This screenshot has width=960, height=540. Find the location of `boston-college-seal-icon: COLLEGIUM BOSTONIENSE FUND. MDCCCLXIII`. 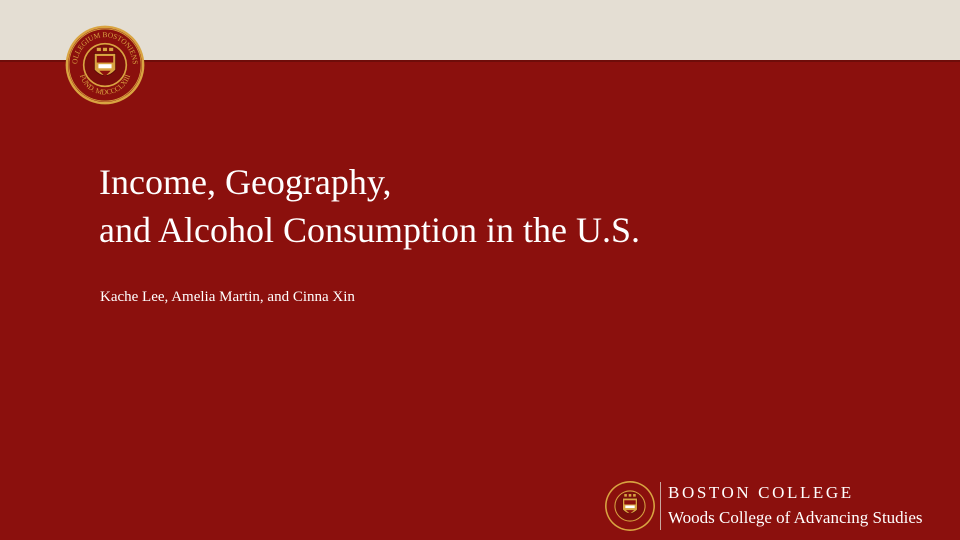

boston-college-seal-icon: COLLEGIUM BOSTONIENSE FUND. MDCCCLXIII is located at coordinates (104, 64).